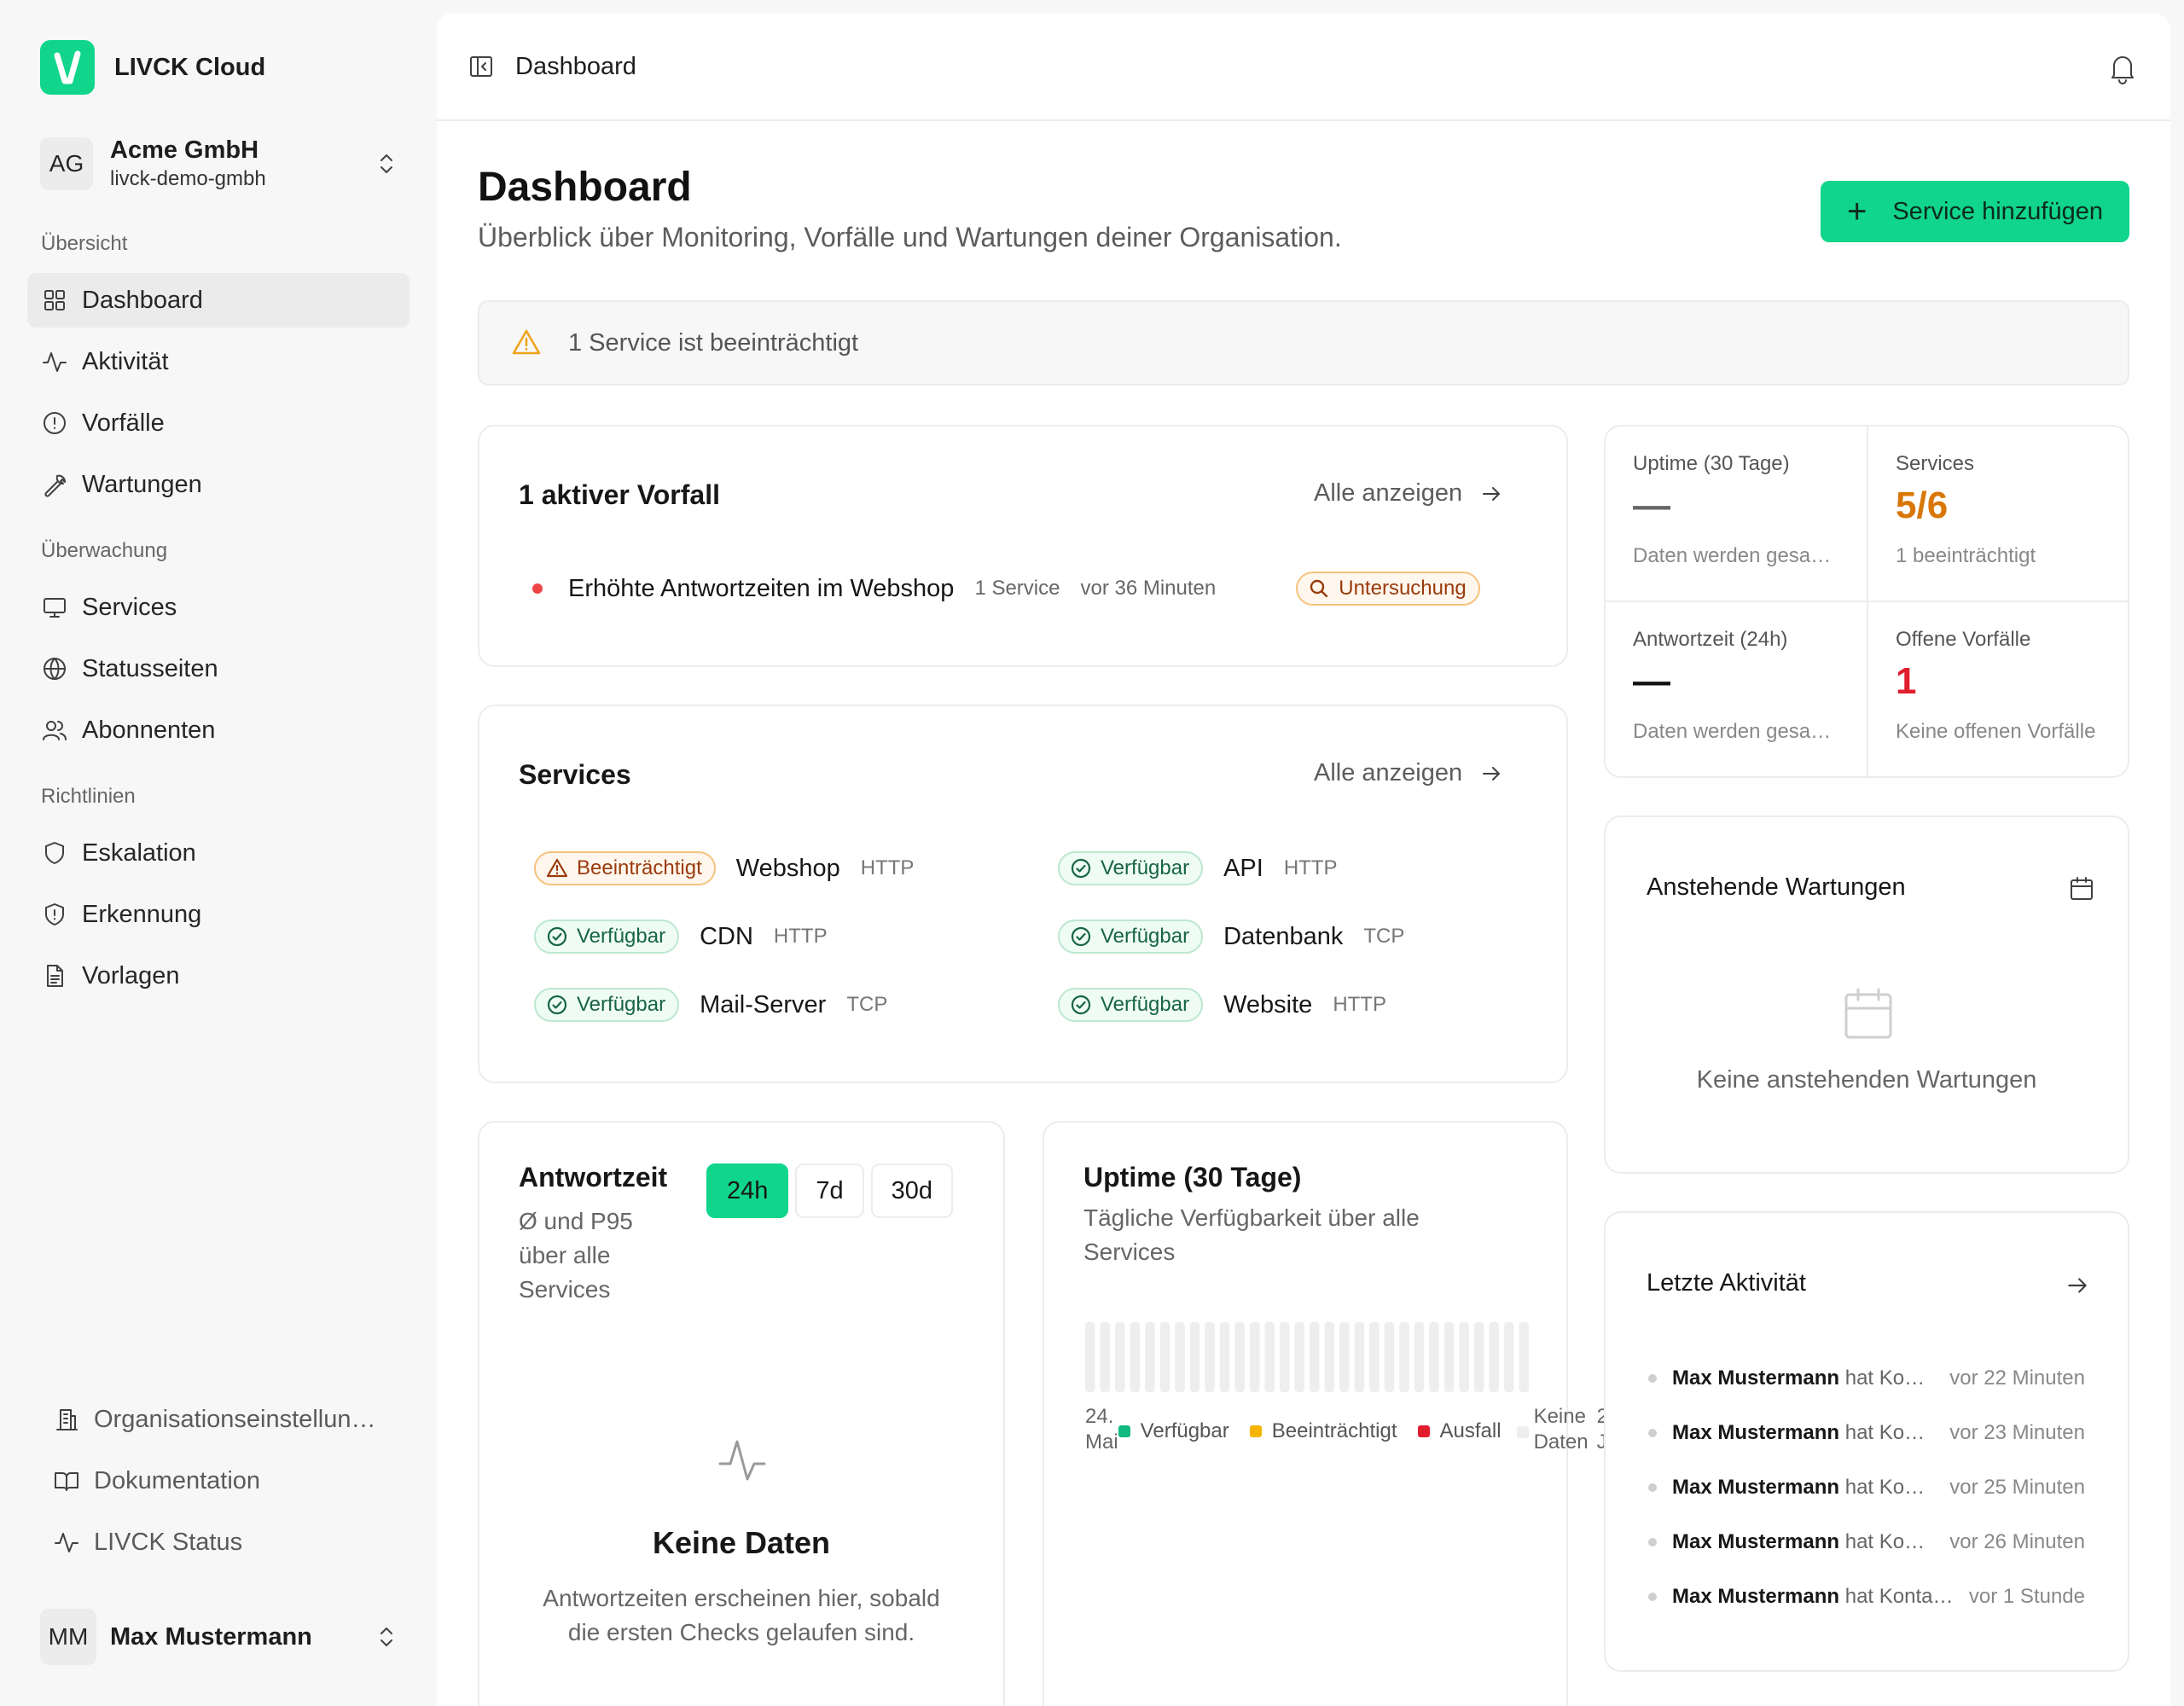  Describe the element at coordinates (537, 588) in the screenshot. I see `incident-status-dot` at that location.